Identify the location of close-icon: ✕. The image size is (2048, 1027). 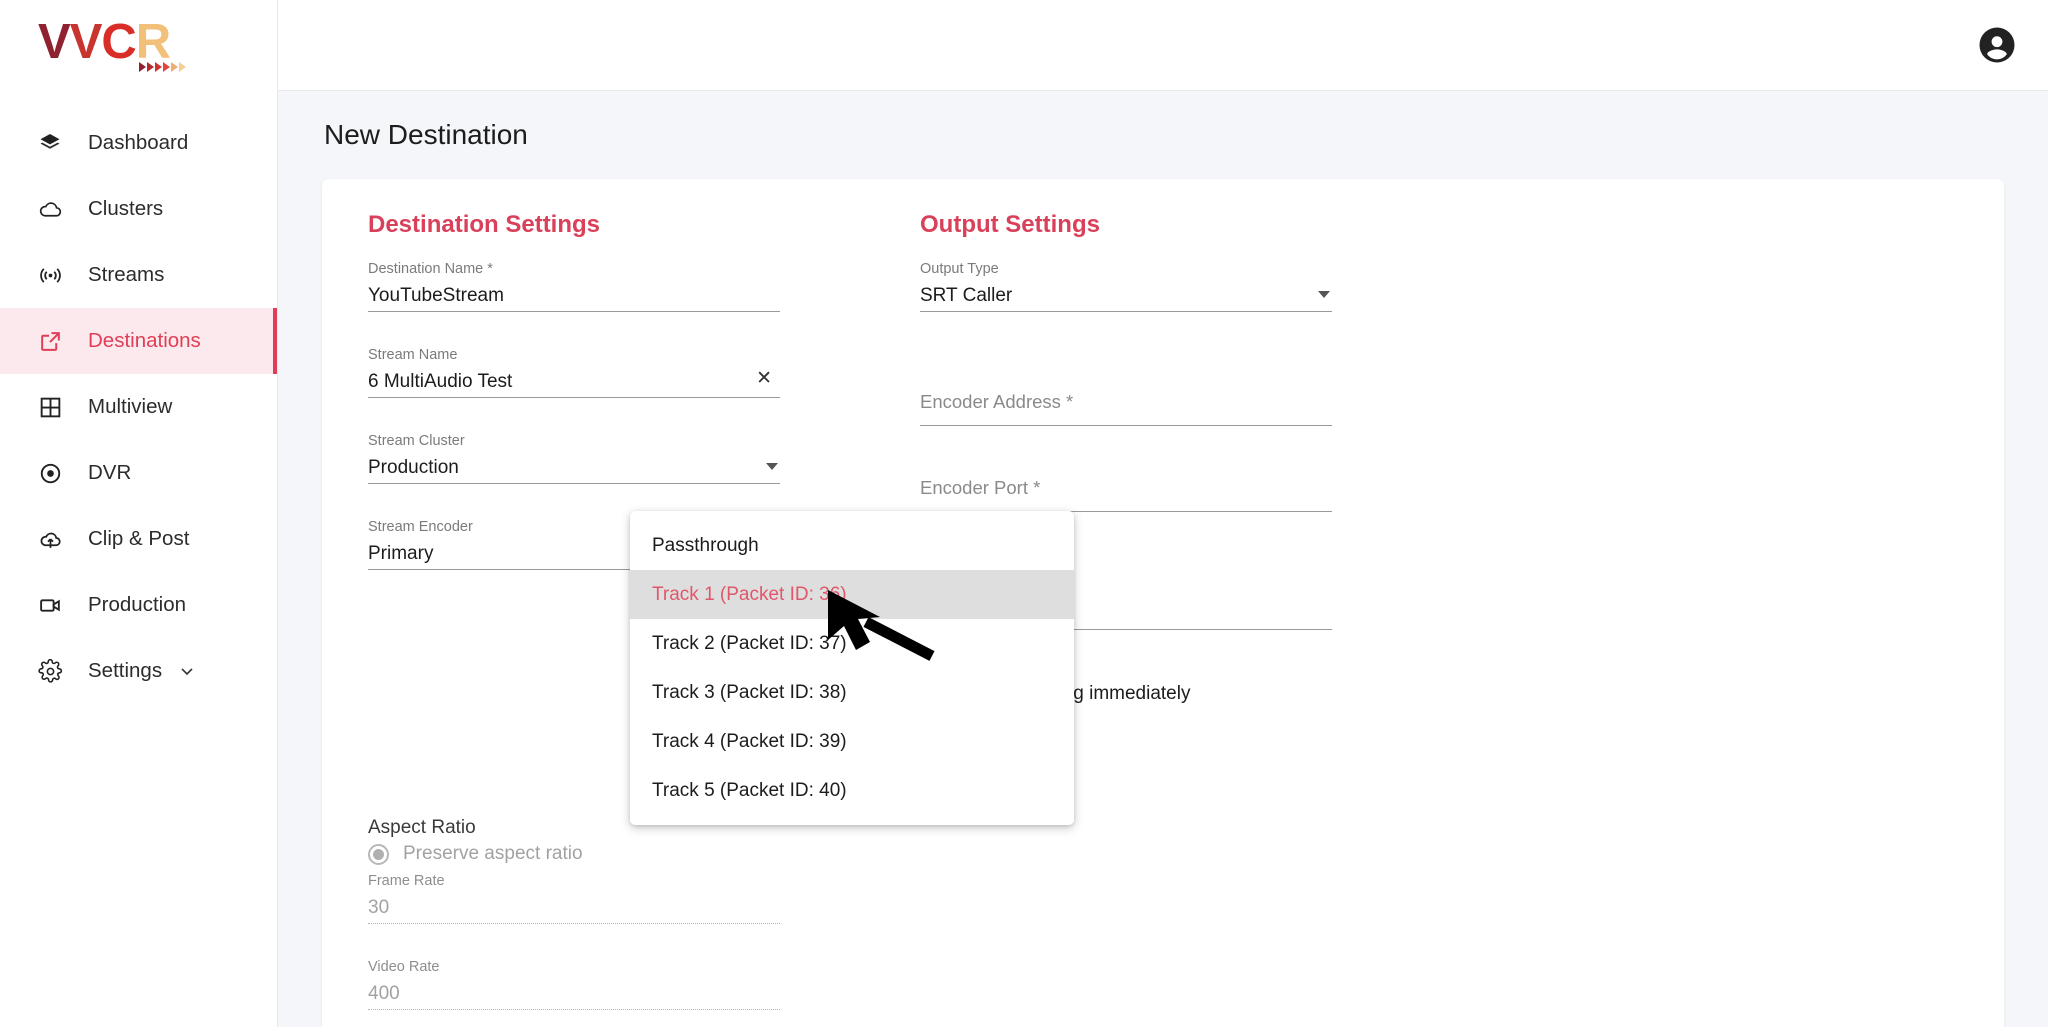
(764, 378).